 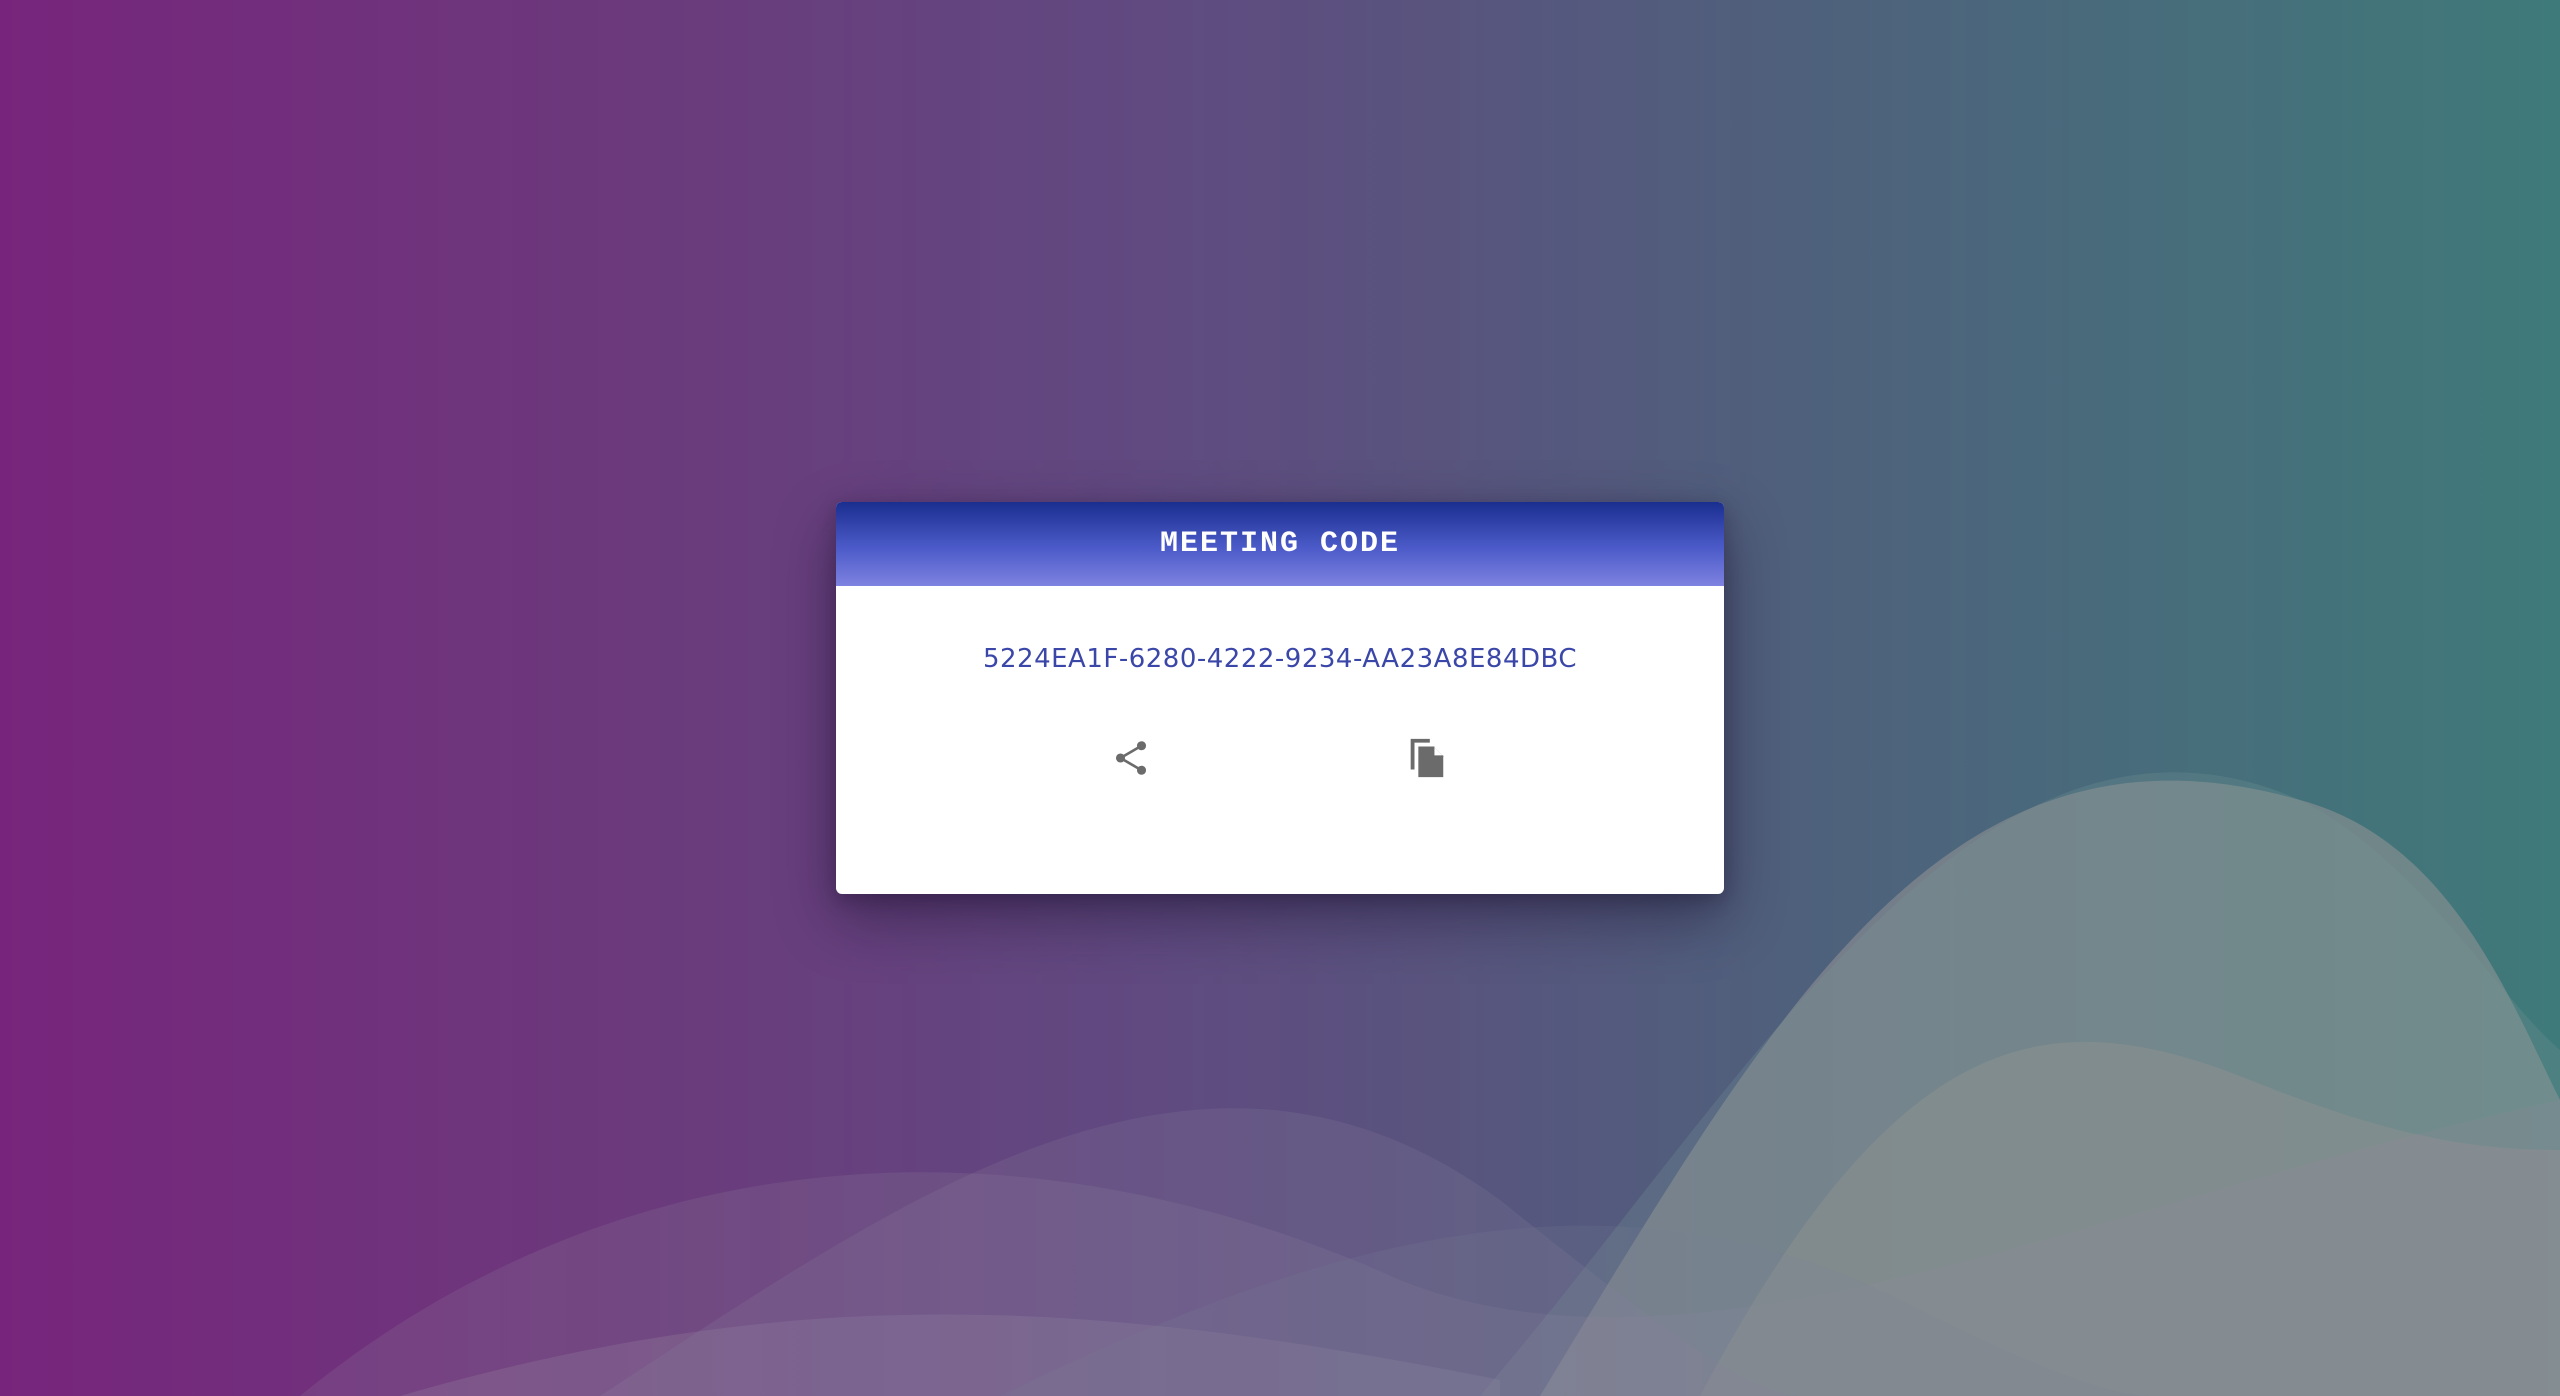 I want to click on share-button, so click(x=1131, y=760).